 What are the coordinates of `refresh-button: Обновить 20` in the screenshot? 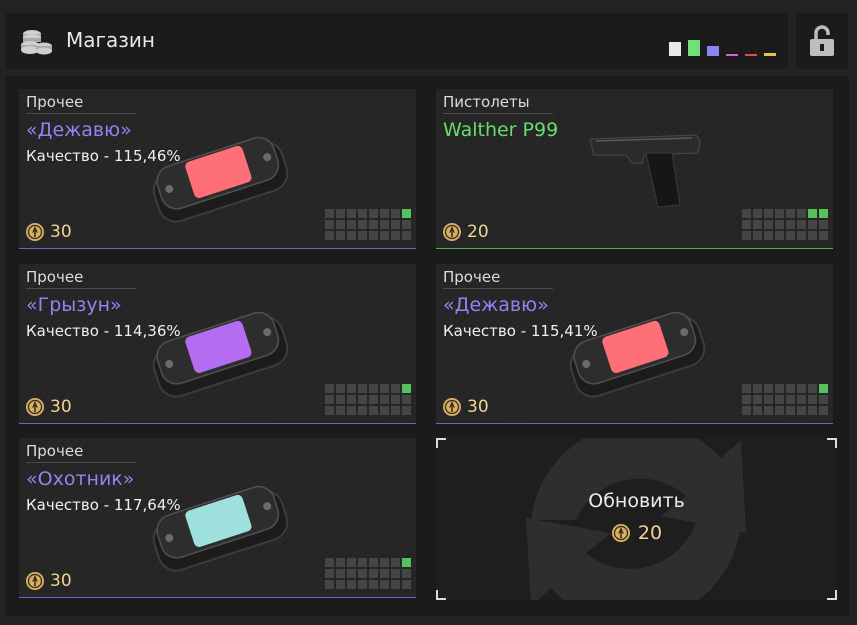 It's located at (636, 519).